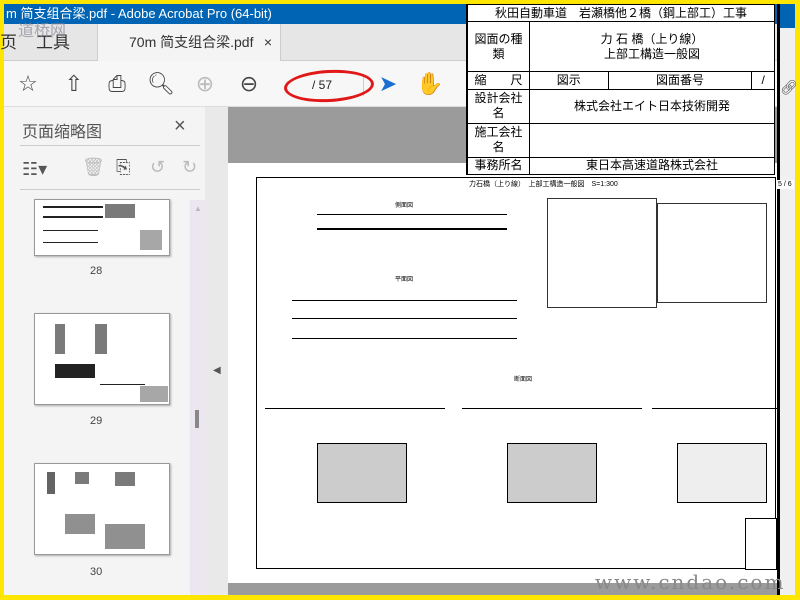 This screenshot has width=800, height=600. What do you see at coordinates (690, 582) in the screenshot?
I see `site-watermark: www.cndao.com` at bounding box center [690, 582].